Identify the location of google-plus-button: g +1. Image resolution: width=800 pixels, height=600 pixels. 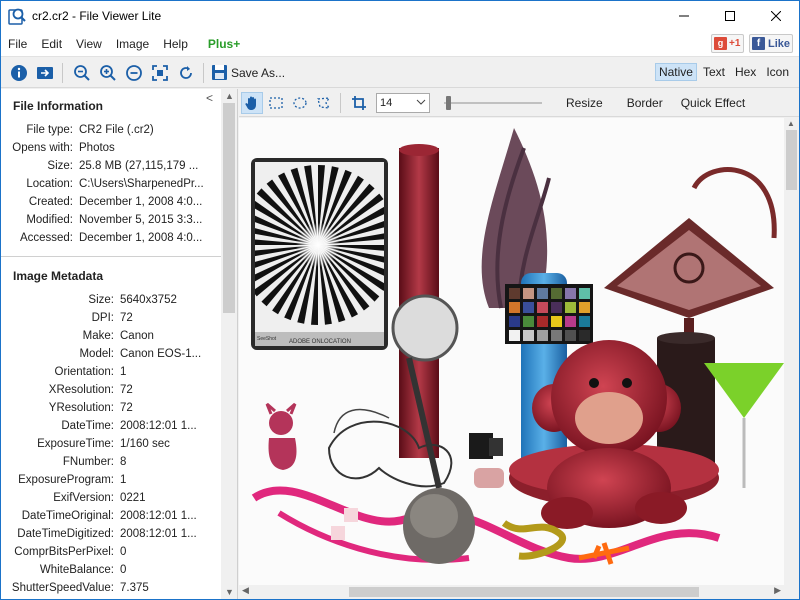
(727, 43).